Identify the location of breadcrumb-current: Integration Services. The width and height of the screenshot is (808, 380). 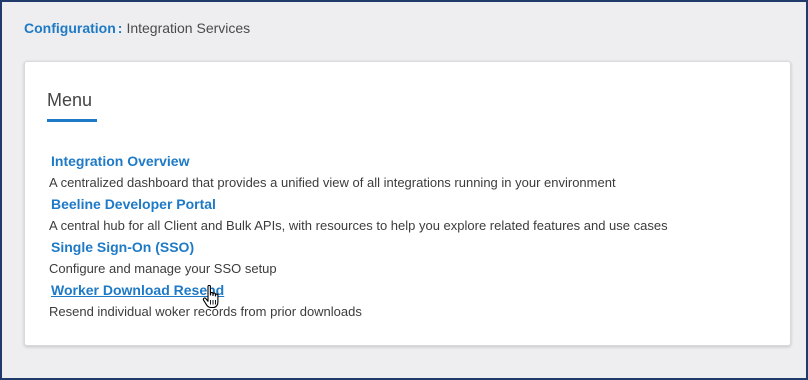
(188, 28).